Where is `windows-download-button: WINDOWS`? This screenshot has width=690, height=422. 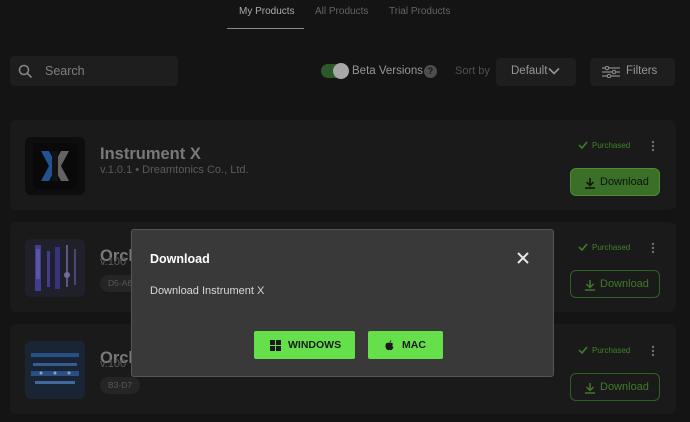
windows-download-button: WINDOWS is located at coordinates (304, 345).